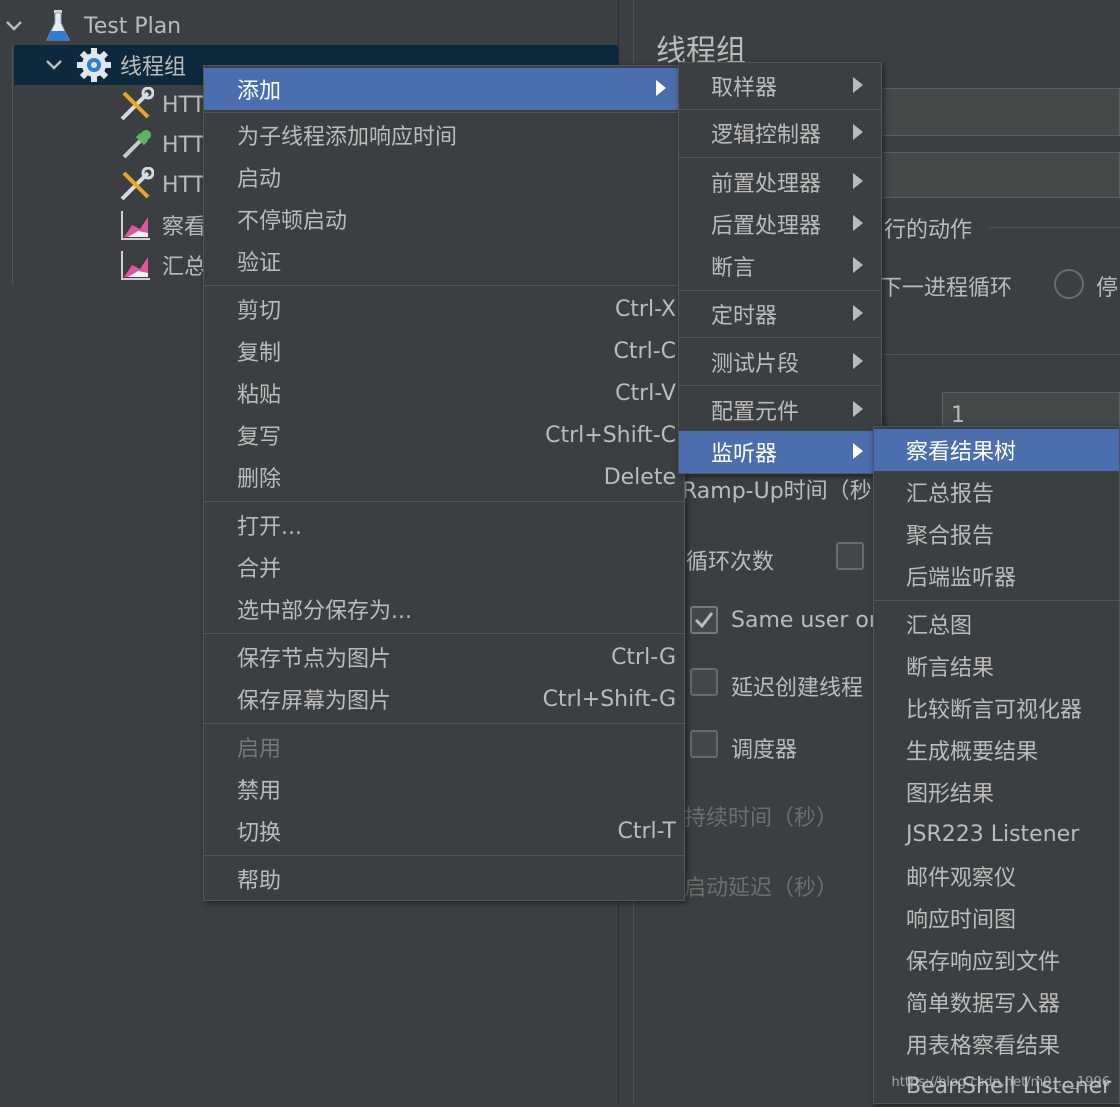 The height and width of the screenshot is (1107, 1120). What do you see at coordinates (643, 657) in the screenshot?
I see `menu-item-shortcut: Ctrl-G` at bounding box center [643, 657].